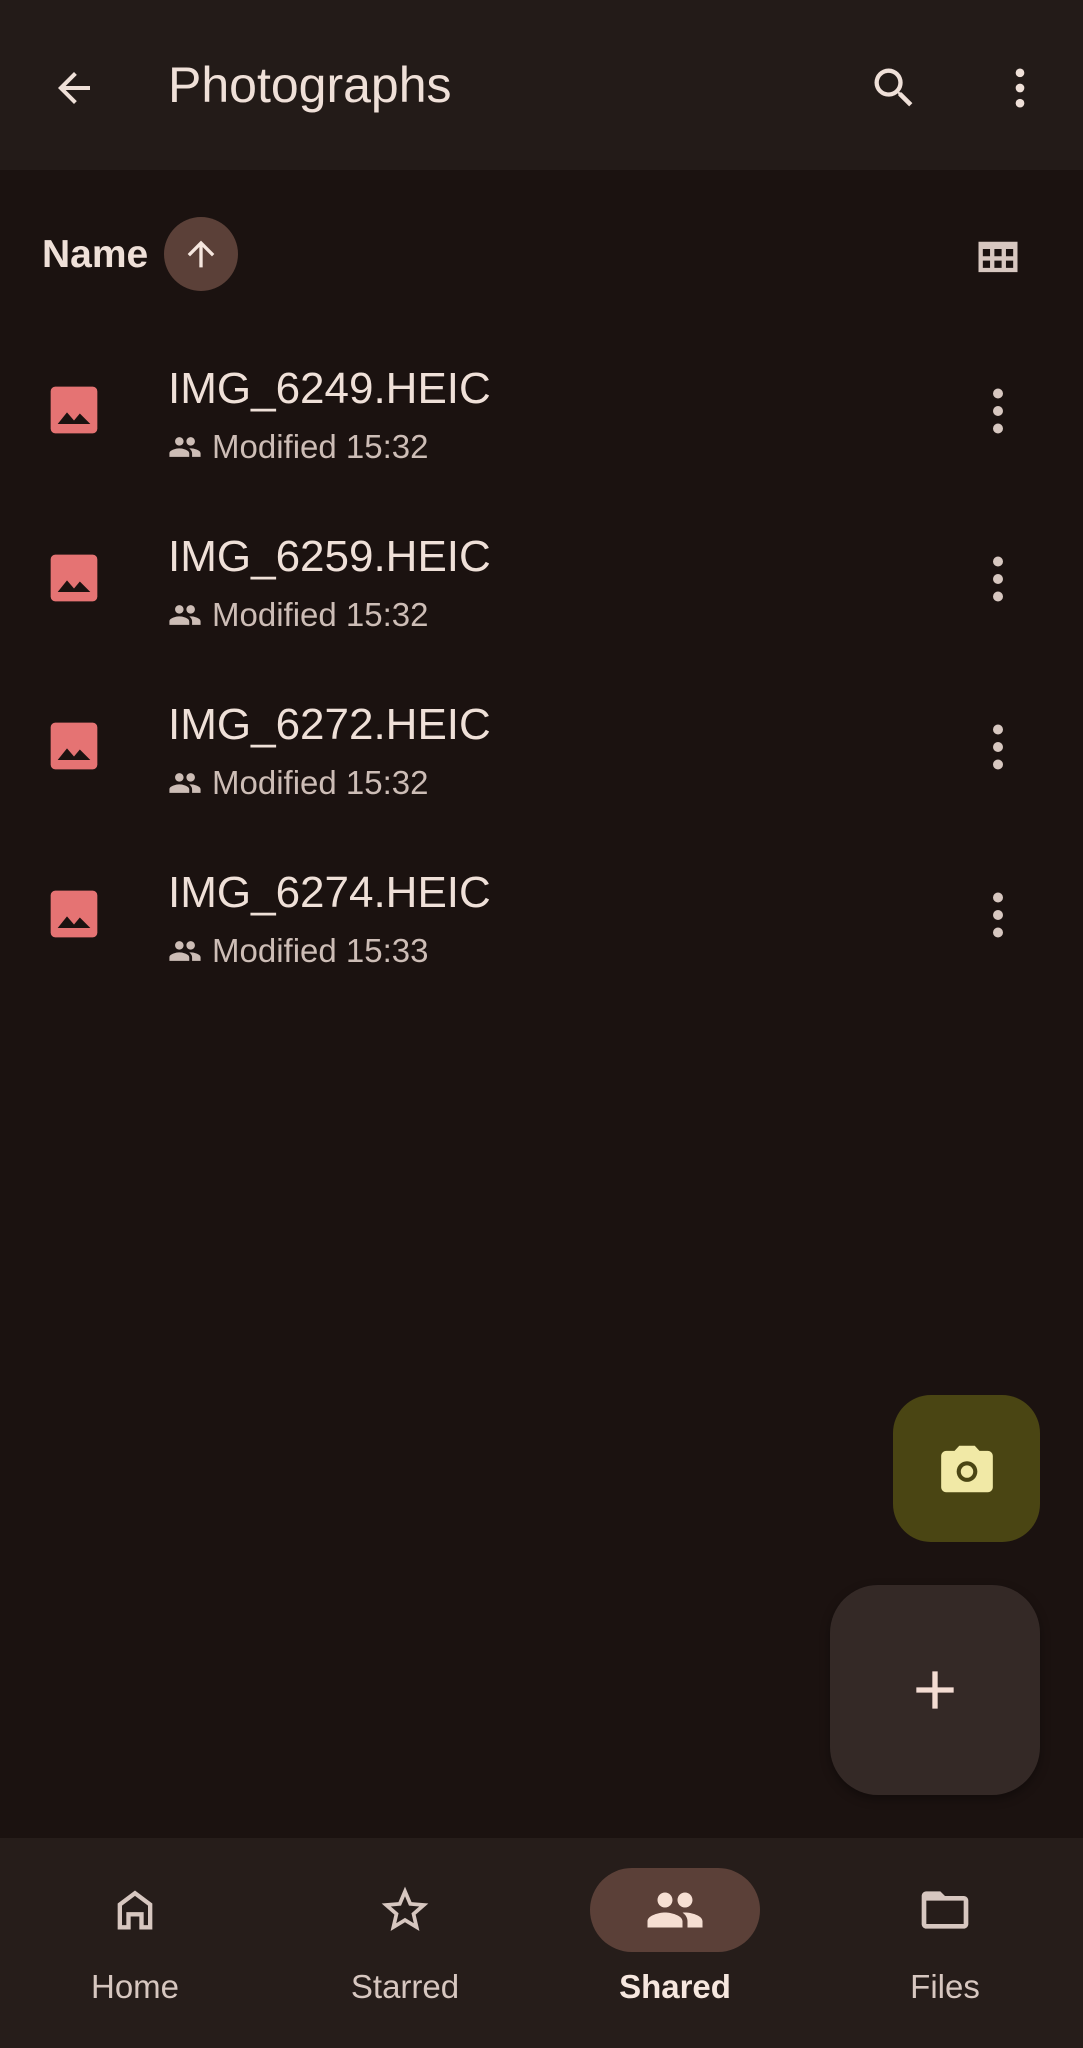  I want to click on arrow-up-icon, so click(201, 254).